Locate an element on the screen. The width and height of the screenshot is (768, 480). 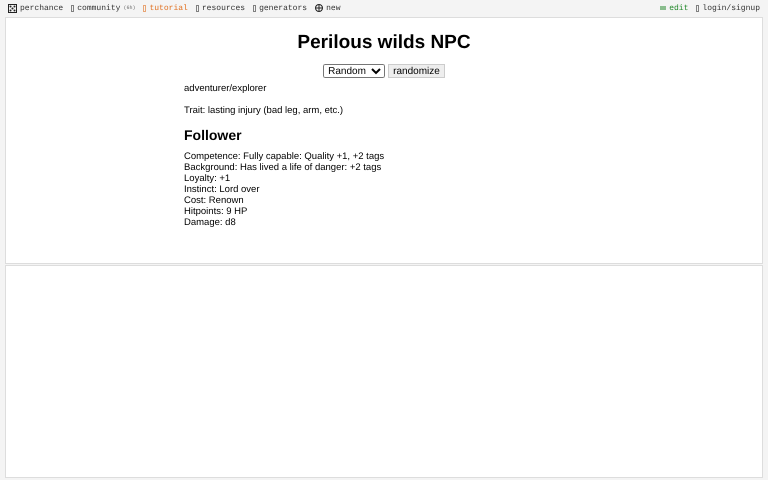
nav-link: login/signup is located at coordinates (728, 8).